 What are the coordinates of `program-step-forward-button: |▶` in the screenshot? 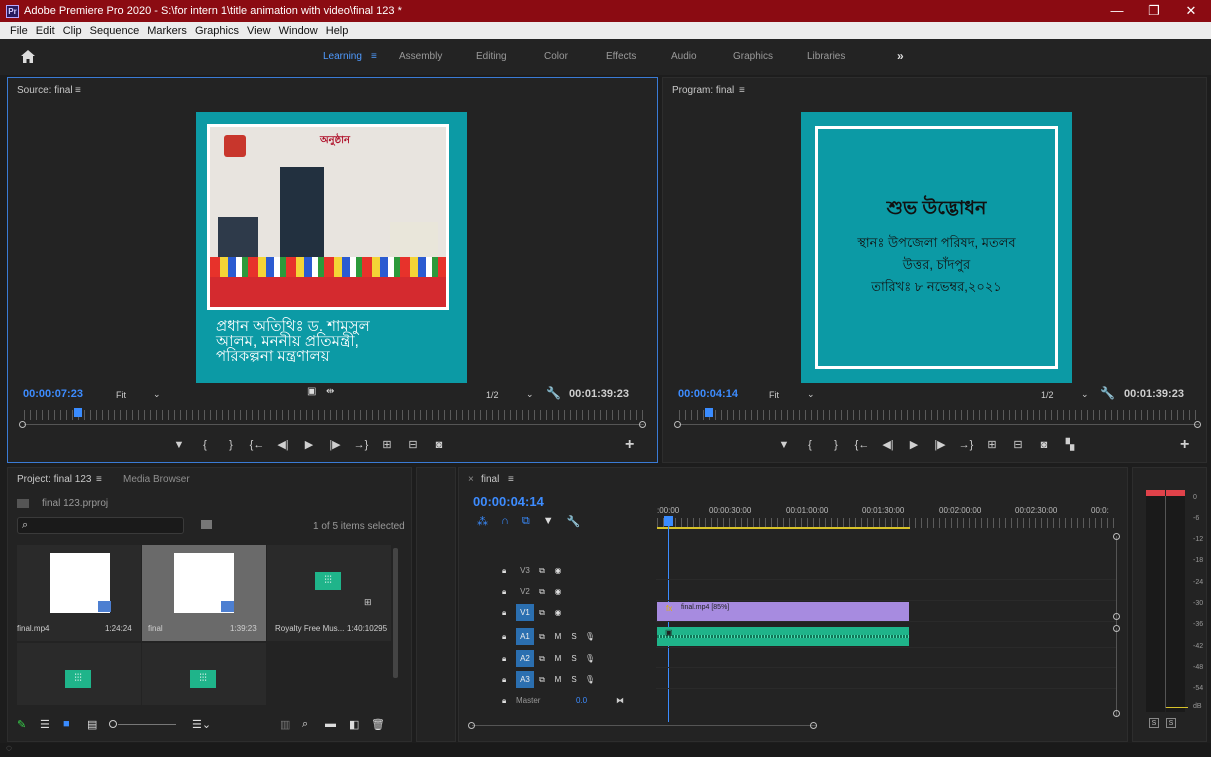 It's located at (940, 444).